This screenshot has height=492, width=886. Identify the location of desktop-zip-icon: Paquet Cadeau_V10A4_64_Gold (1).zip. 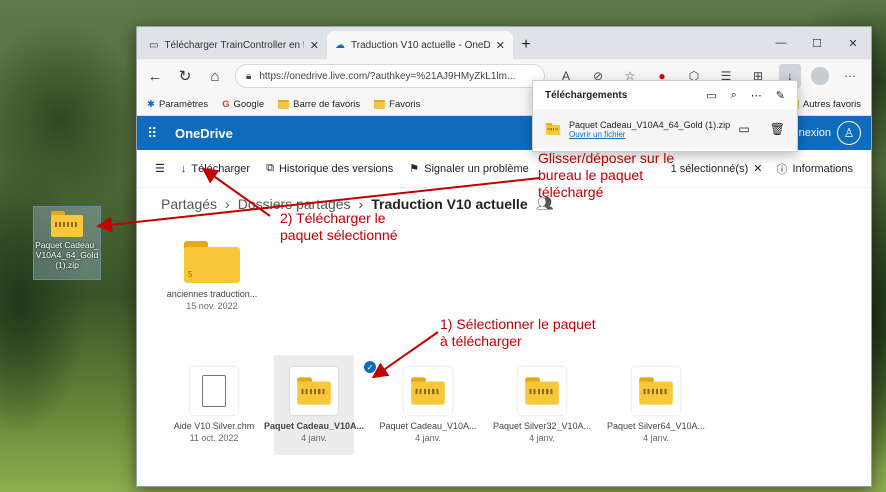
(67, 243).